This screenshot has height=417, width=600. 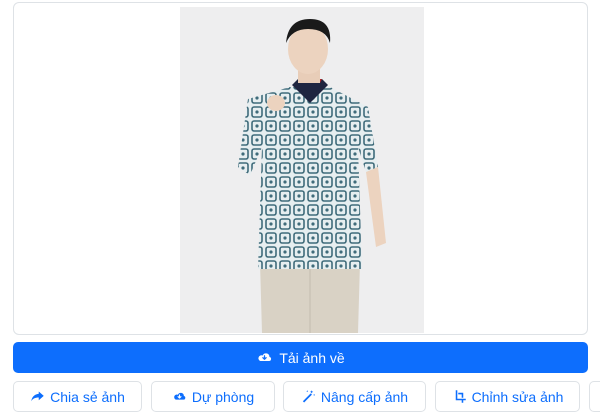 I want to click on backup-label: Dự phòng, so click(x=223, y=396).